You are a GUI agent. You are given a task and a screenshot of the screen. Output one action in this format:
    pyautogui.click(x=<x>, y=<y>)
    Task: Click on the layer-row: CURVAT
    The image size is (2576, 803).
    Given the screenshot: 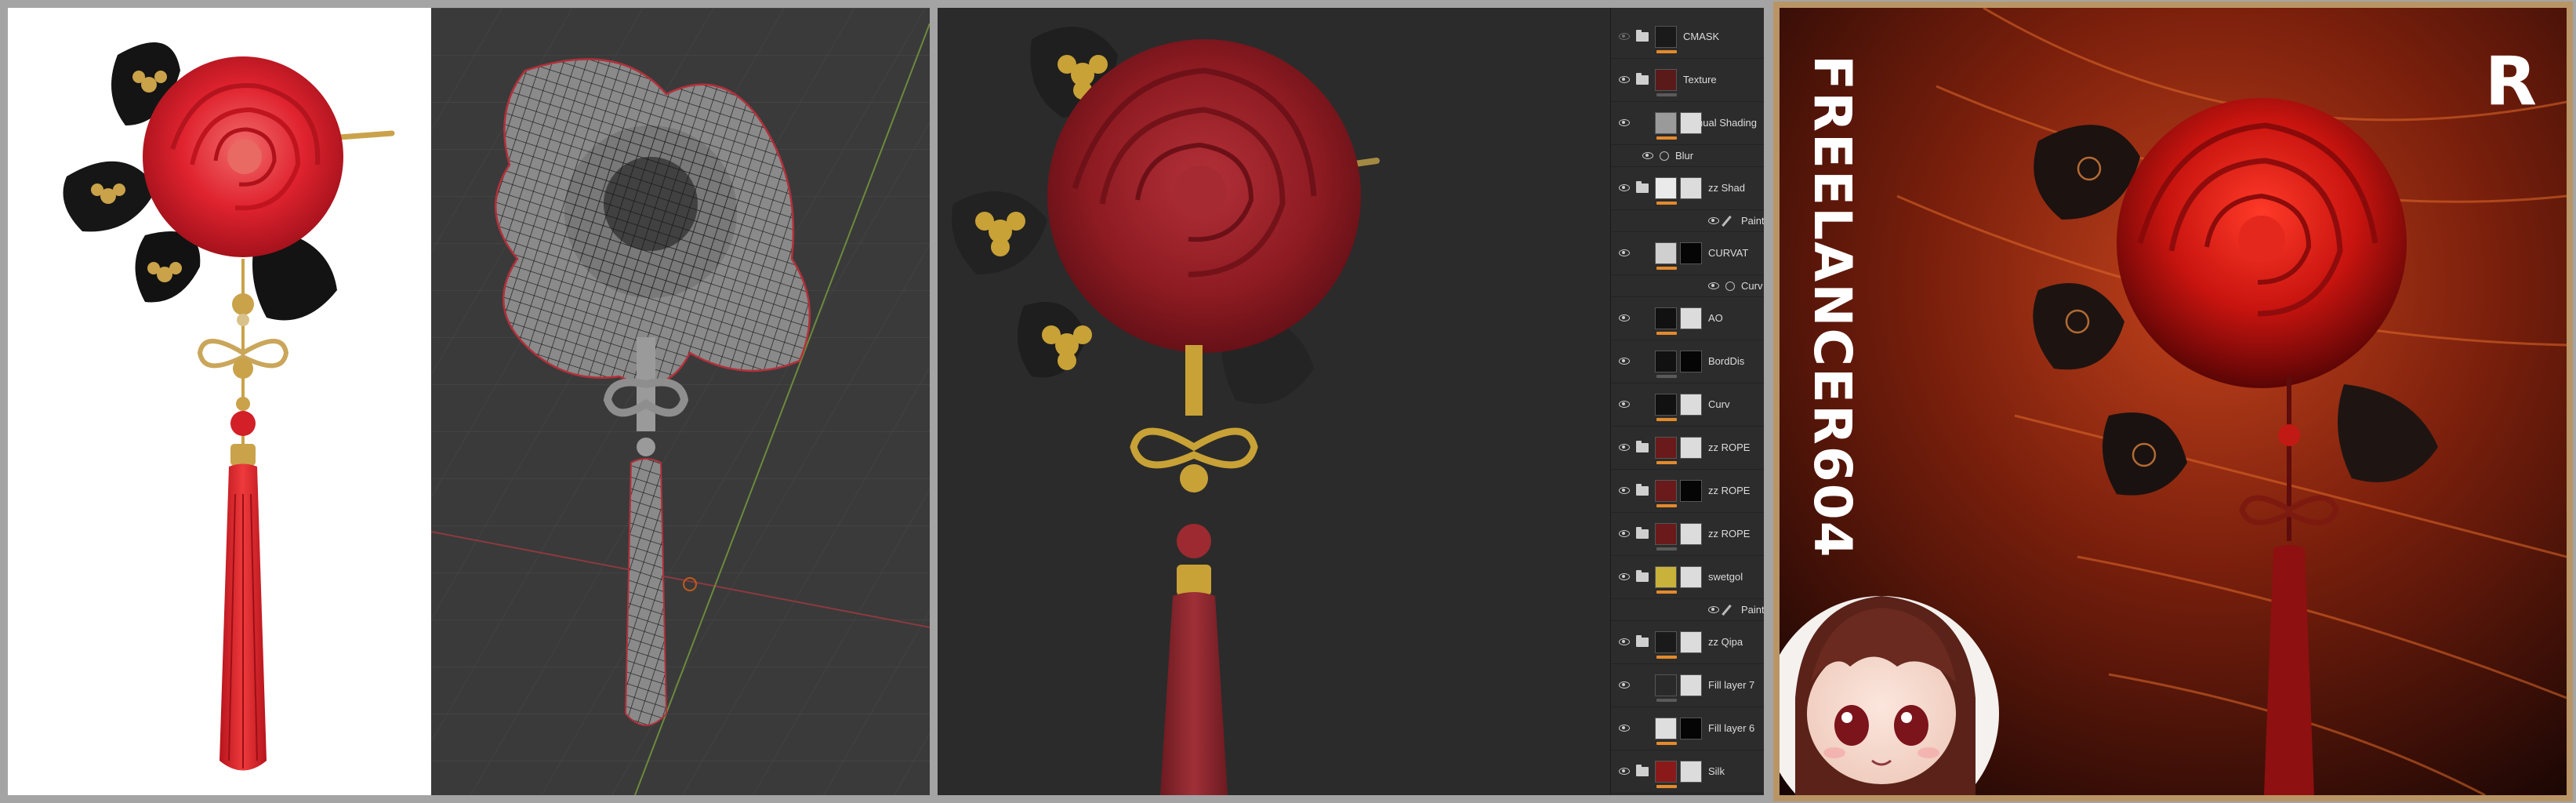 What is the action you would take?
    pyautogui.click(x=1687, y=253)
    